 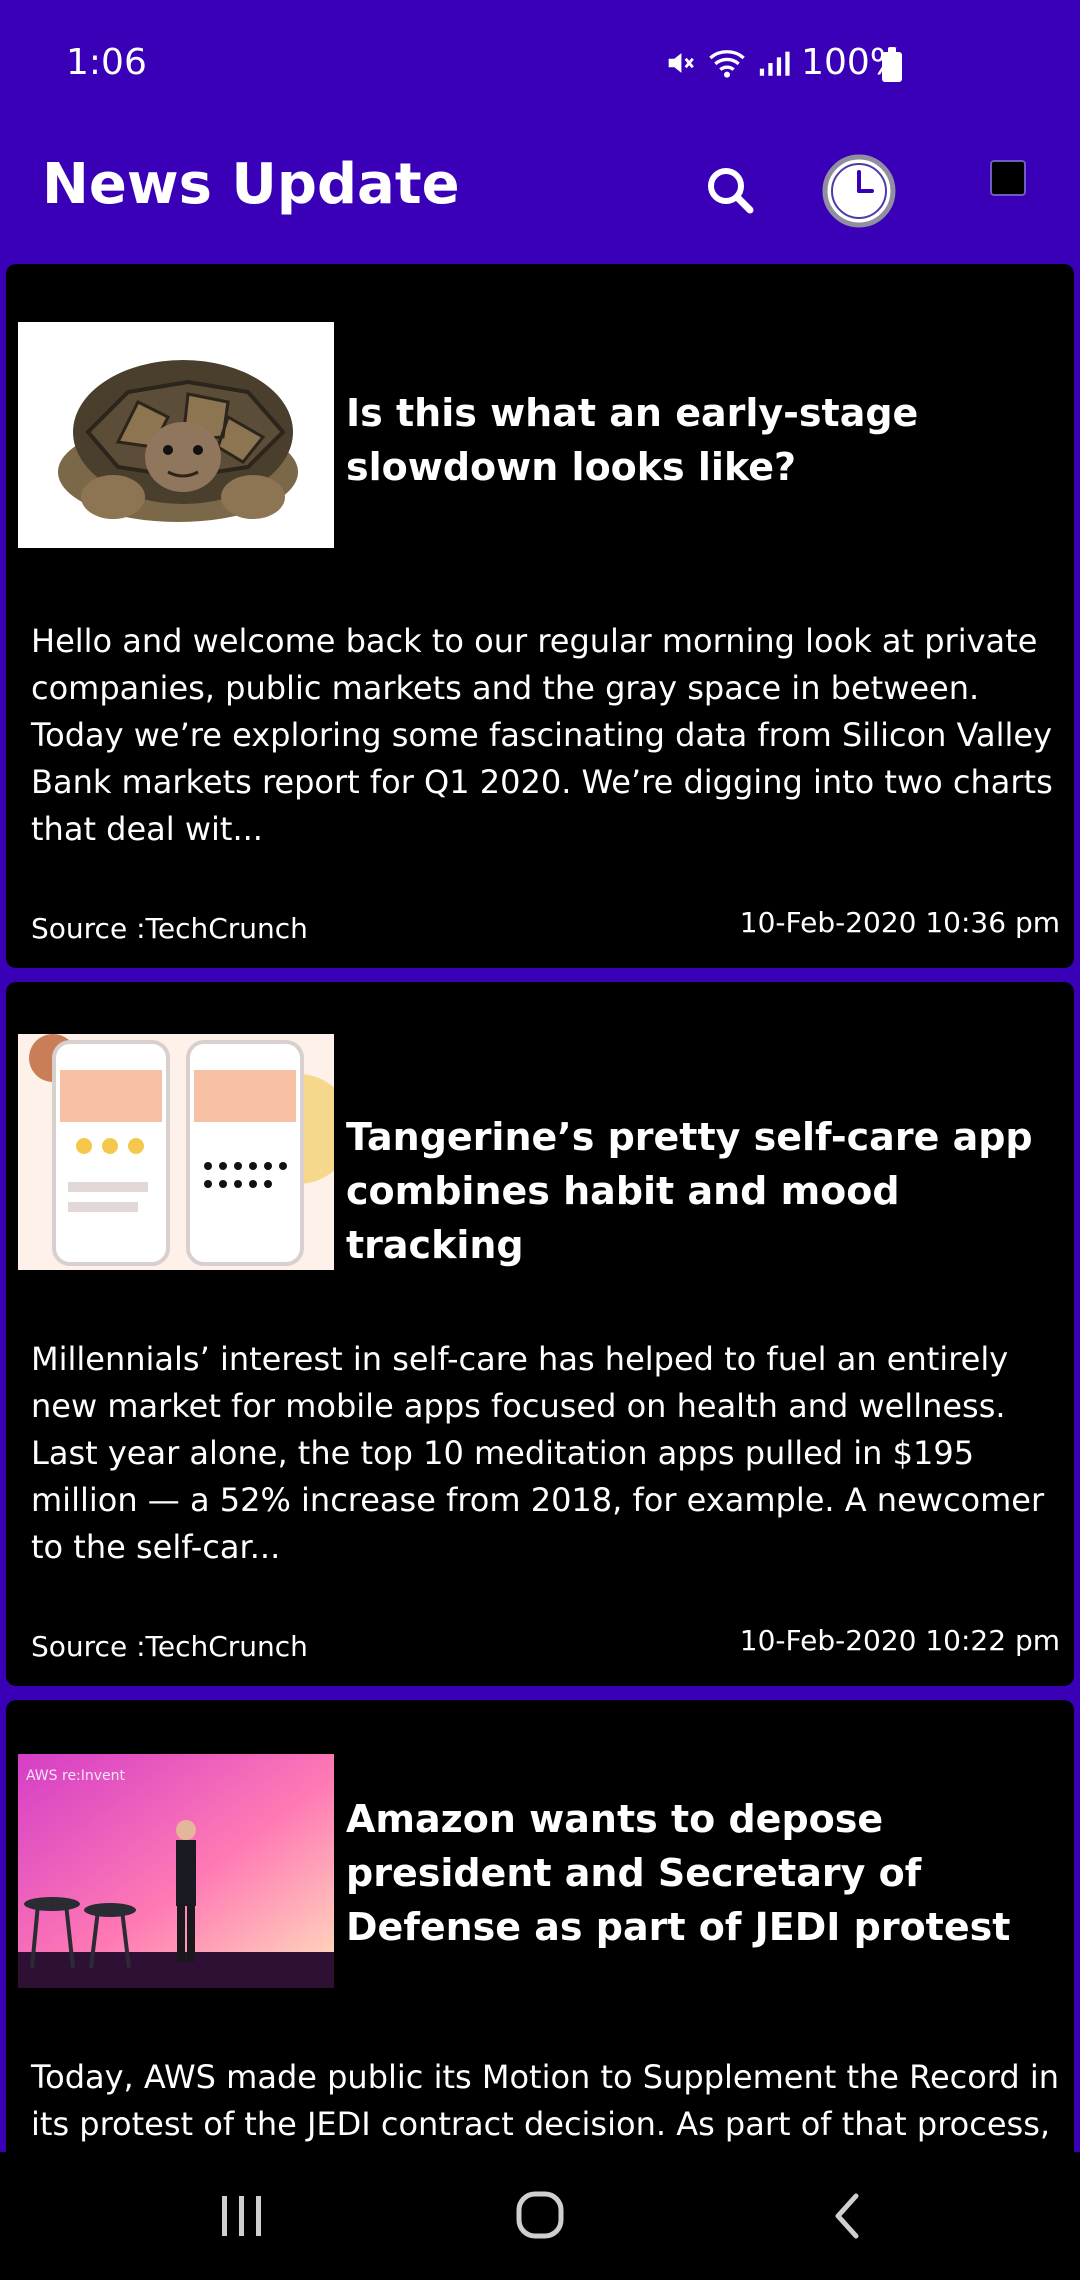 What do you see at coordinates (727, 63) in the screenshot?
I see `wifi-icon` at bounding box center [727, 63].